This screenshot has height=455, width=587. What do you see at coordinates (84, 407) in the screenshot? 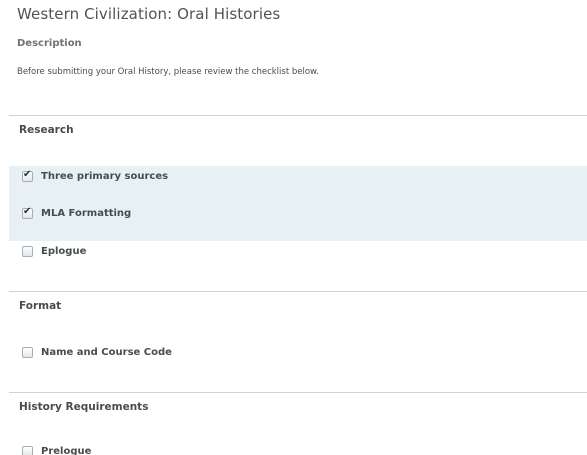
I see `section-heading-history-requirements: History Requirements` at bounding box center [84, 407].